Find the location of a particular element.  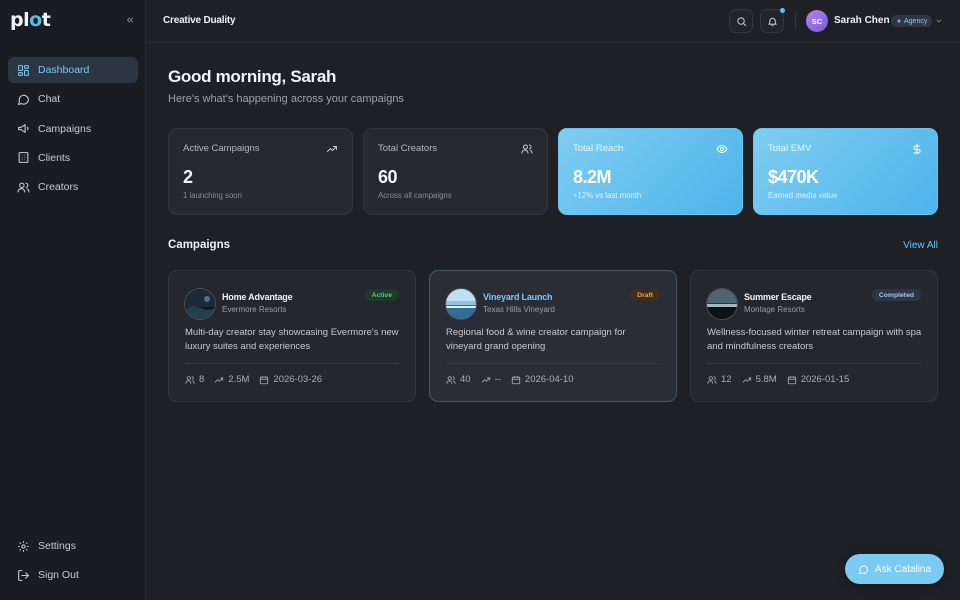

sidebar-bottom-nav: Settings Sign Out is located at coordinates (73, 562).